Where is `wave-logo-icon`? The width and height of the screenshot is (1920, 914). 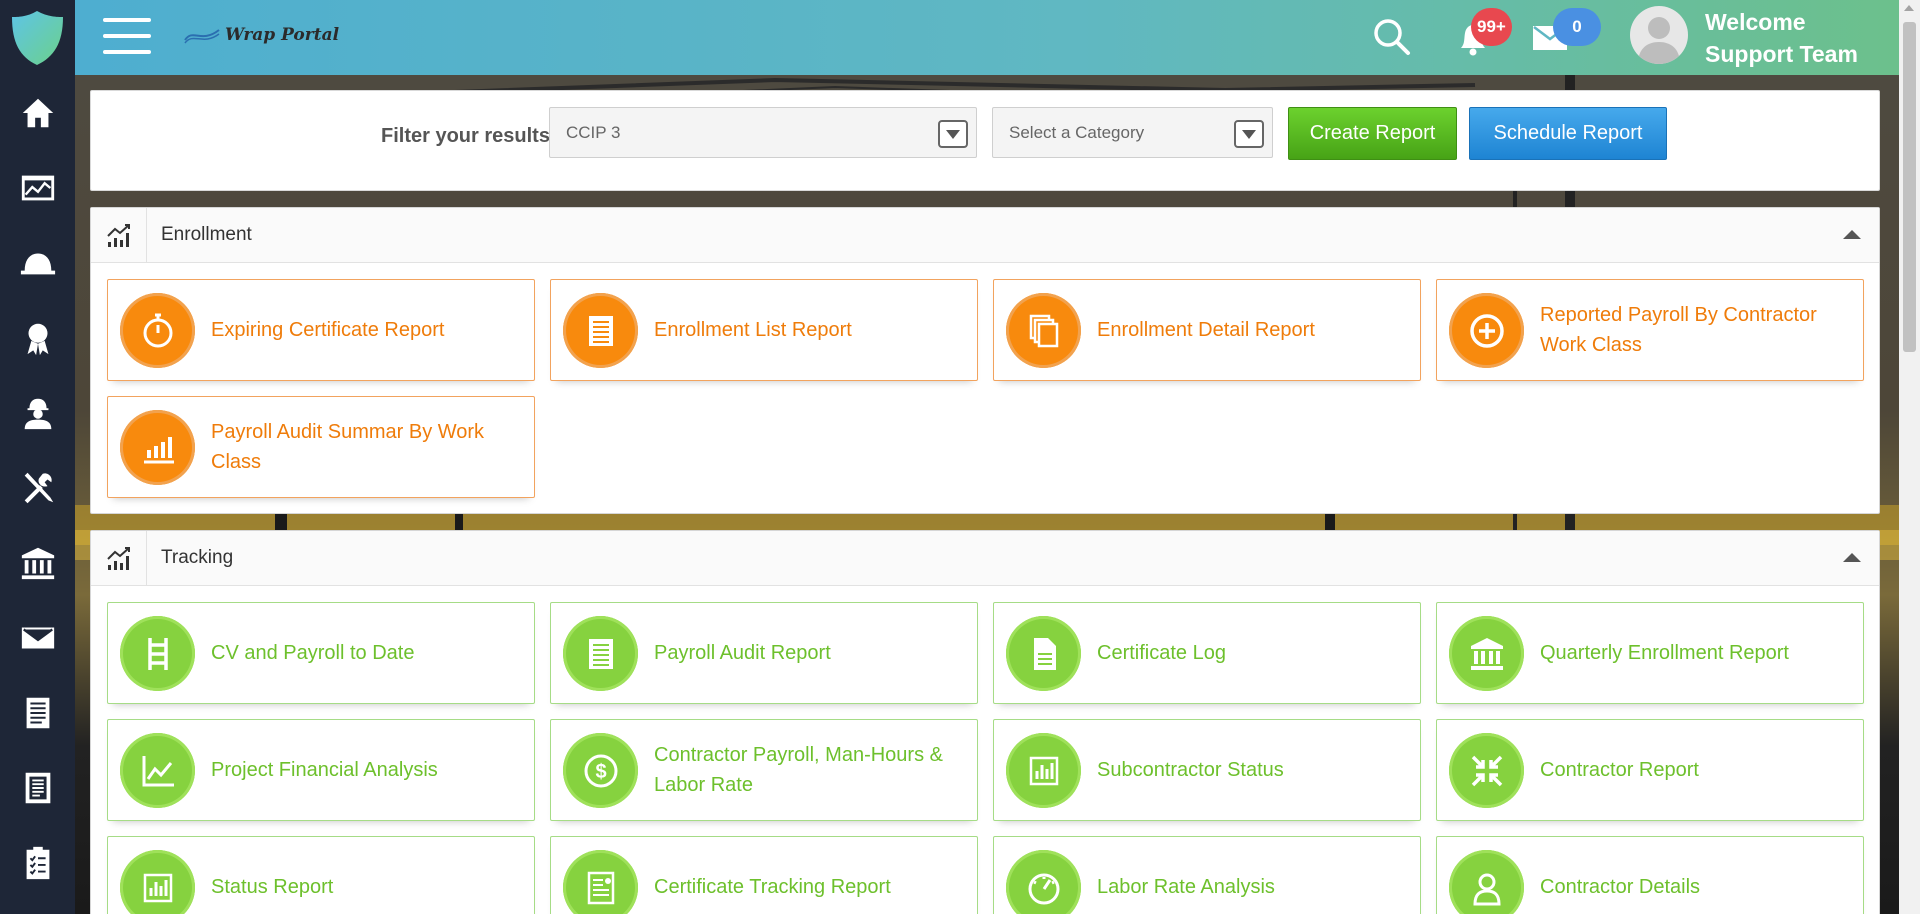
wave-logo-icon is located at coordinates (202, 36).